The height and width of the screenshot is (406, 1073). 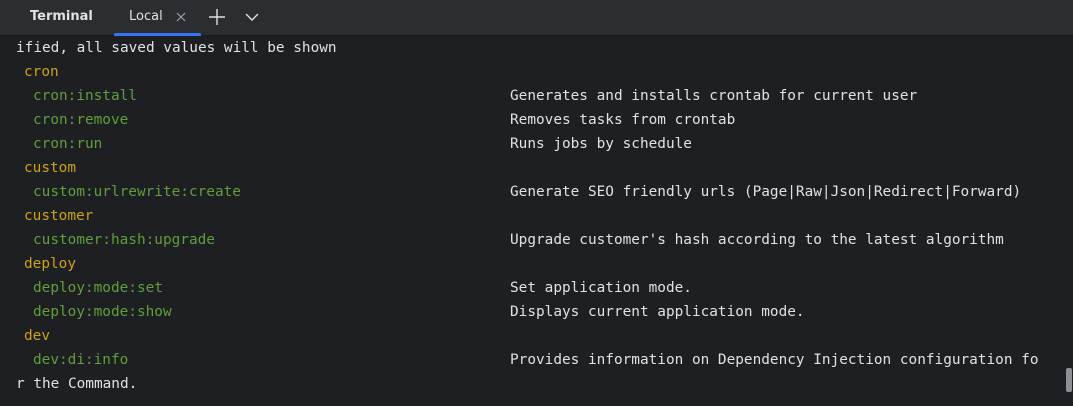 I want to click on command-group: custom, so click(x=50, y=168).